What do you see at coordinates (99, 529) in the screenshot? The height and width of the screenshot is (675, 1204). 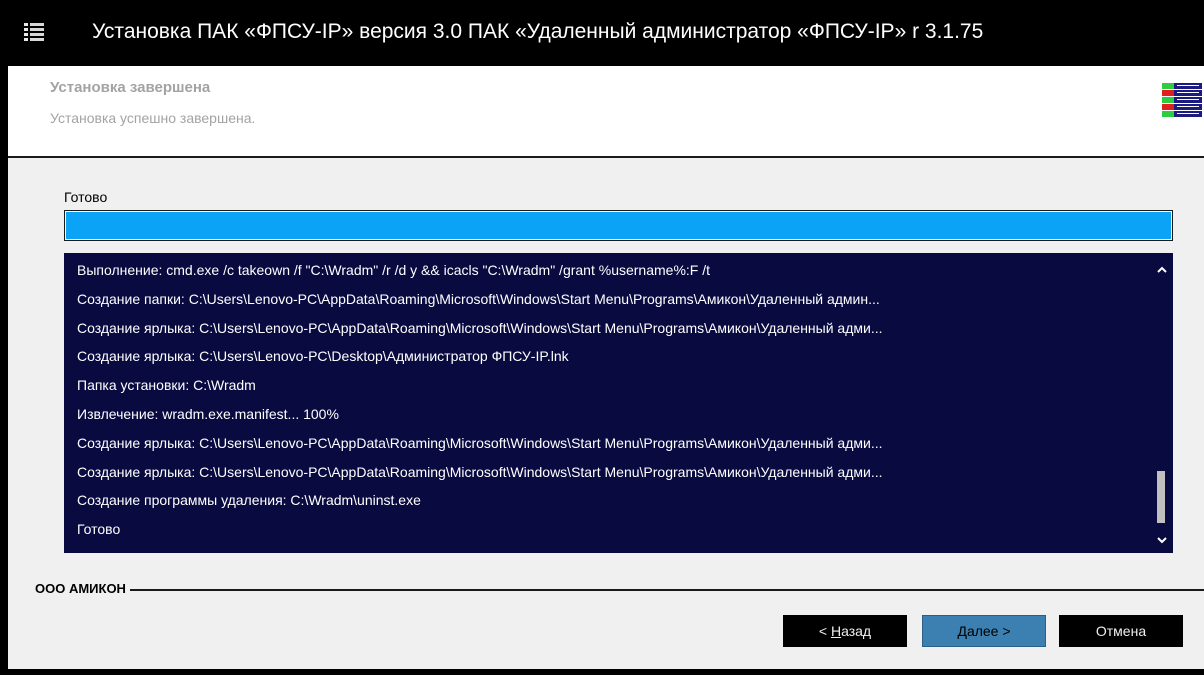 I see `log-line: Готово` at bounding box center [99, 529].